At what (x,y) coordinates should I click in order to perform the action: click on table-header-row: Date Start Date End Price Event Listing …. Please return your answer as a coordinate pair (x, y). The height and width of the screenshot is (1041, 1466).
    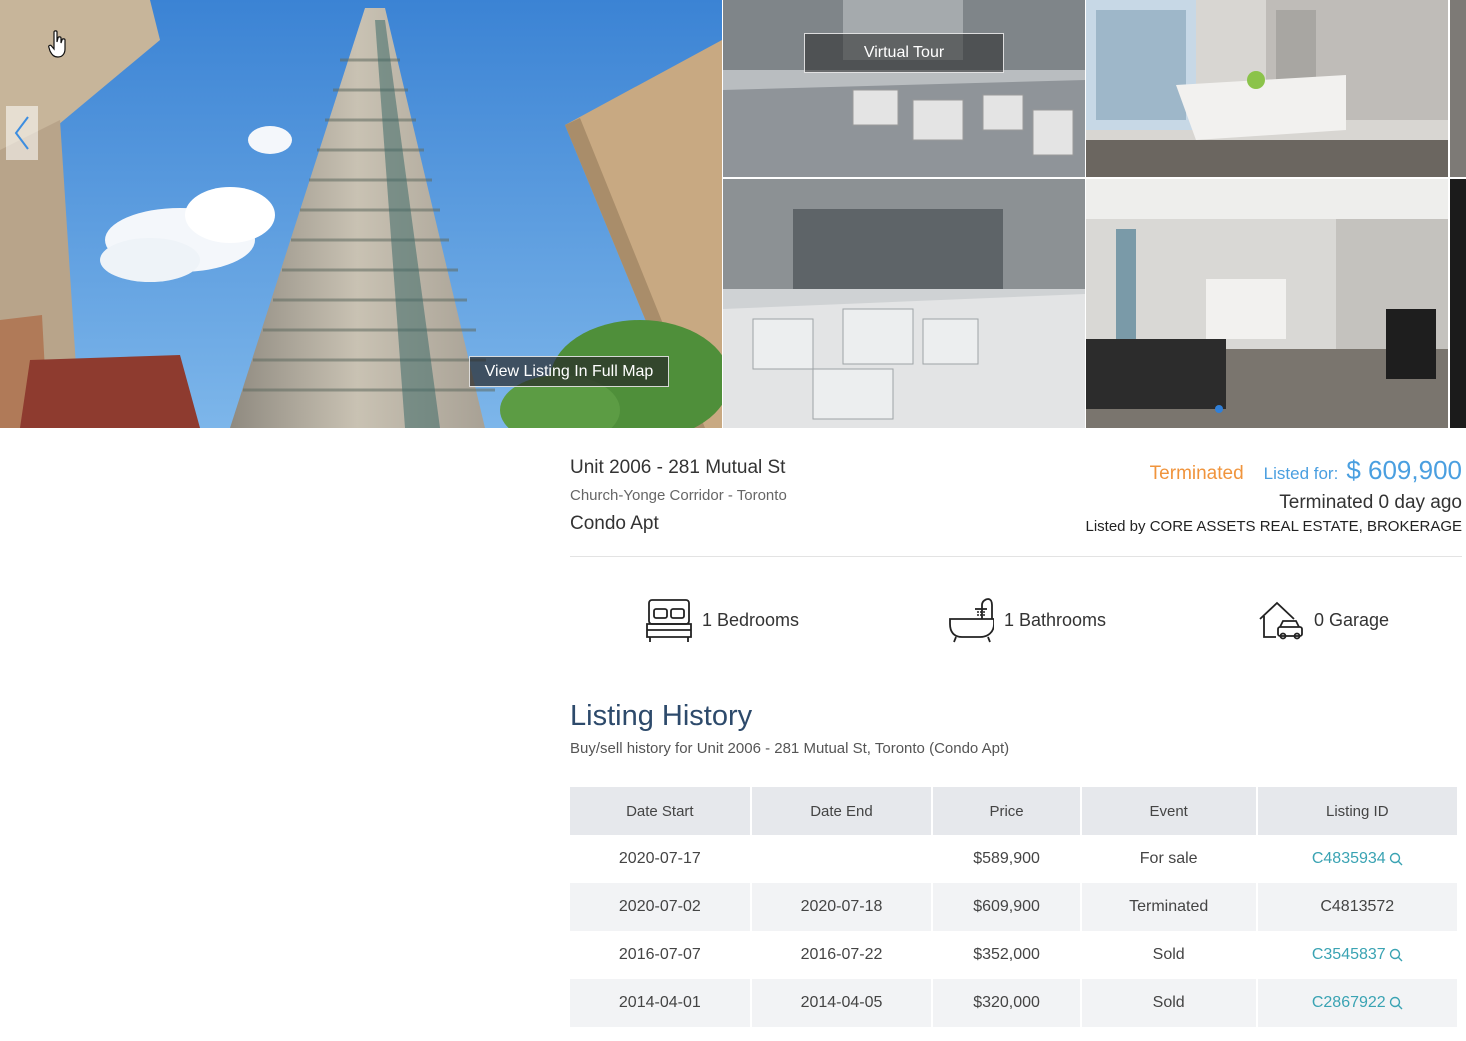
    Looking at the image, I should click on (1013, 811).